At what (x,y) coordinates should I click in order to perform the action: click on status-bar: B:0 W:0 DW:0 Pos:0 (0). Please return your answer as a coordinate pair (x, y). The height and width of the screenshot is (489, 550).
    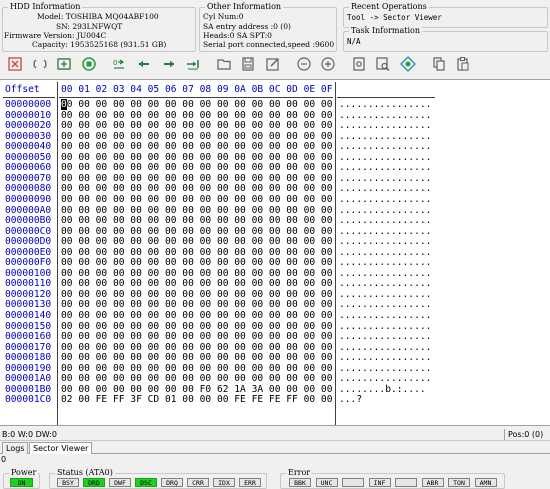
    Looking at the image, I should click on (275, 434).